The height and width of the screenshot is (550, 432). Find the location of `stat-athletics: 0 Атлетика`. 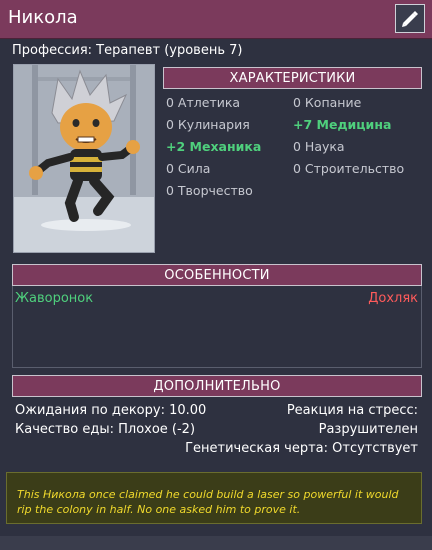

stat-athletics: 0 Атлетика is located at coordinates (203, 102).